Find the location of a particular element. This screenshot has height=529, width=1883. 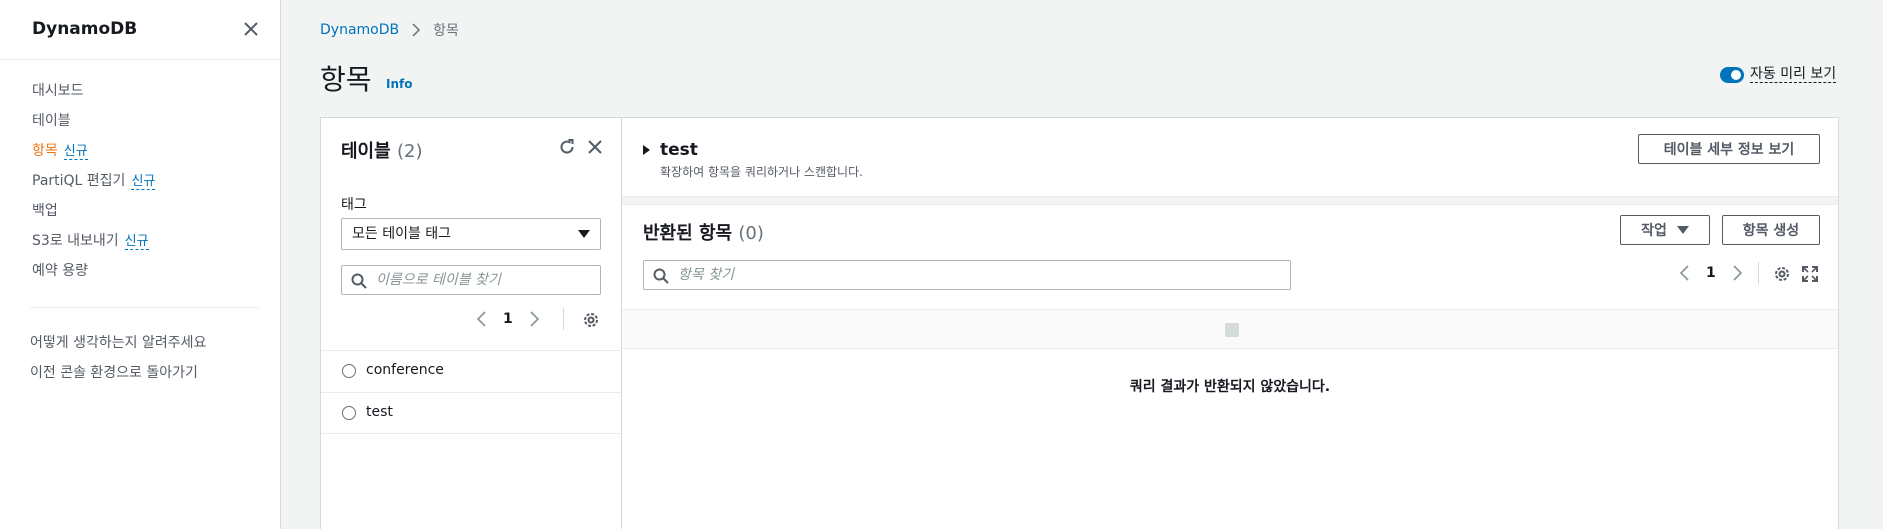

tag-filter-select: 모든 테이블 태그 is located at coordinates (471, 234).